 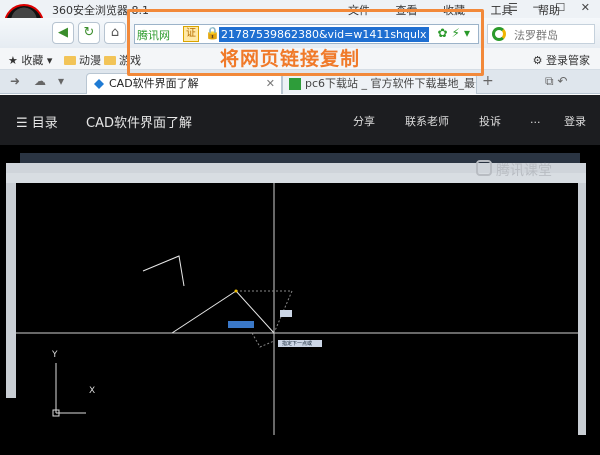 What do you see at coordinates (582, 309) in the screenshot?
I see `cad-right-toolbar` at bounding box center [582, 309].